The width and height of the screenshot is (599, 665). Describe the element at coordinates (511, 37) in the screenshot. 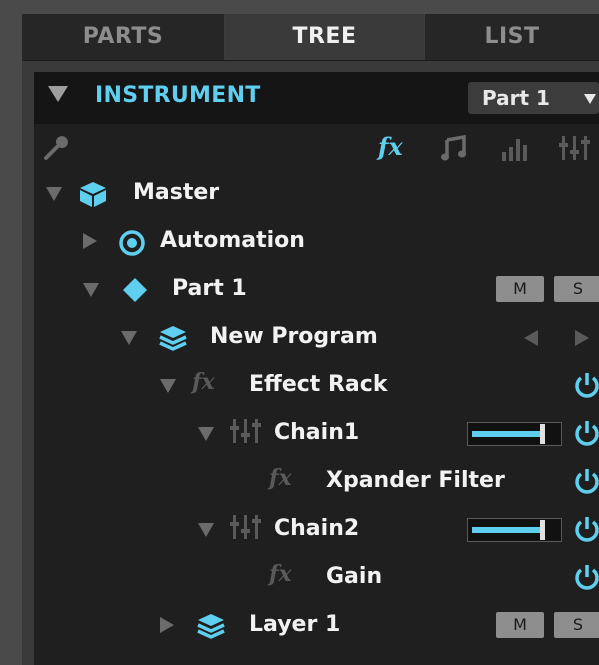

I see `tab-list: LIST` at that location.